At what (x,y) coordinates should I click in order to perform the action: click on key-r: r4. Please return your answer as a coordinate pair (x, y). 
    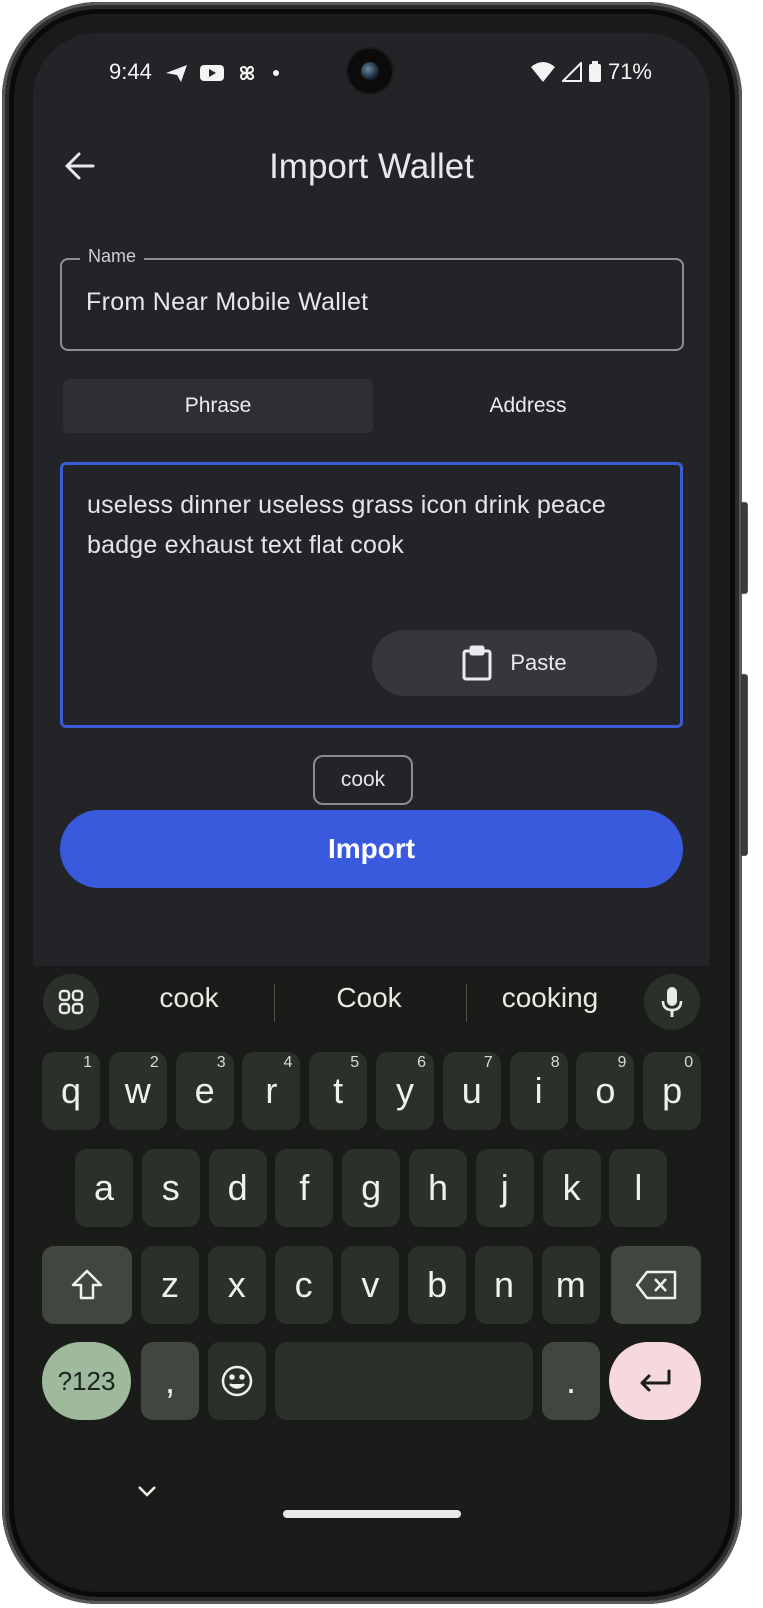
    Looking at the image, I should click on (271, 1091).